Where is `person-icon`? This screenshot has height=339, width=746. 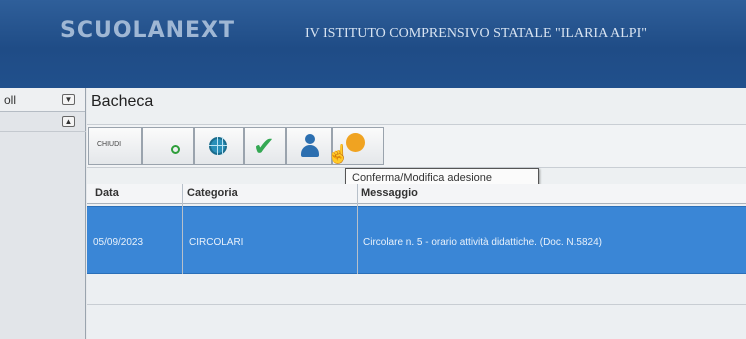
person-icon is located at coordinates (310, 147).